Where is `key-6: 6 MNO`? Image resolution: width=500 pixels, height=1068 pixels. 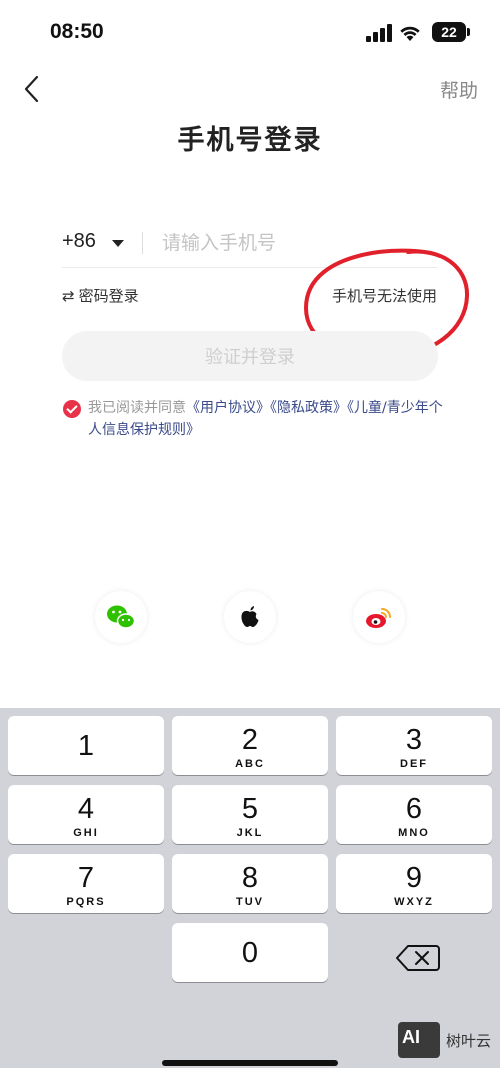
key-6: 6 MNO is located at coordinates (414, 814).